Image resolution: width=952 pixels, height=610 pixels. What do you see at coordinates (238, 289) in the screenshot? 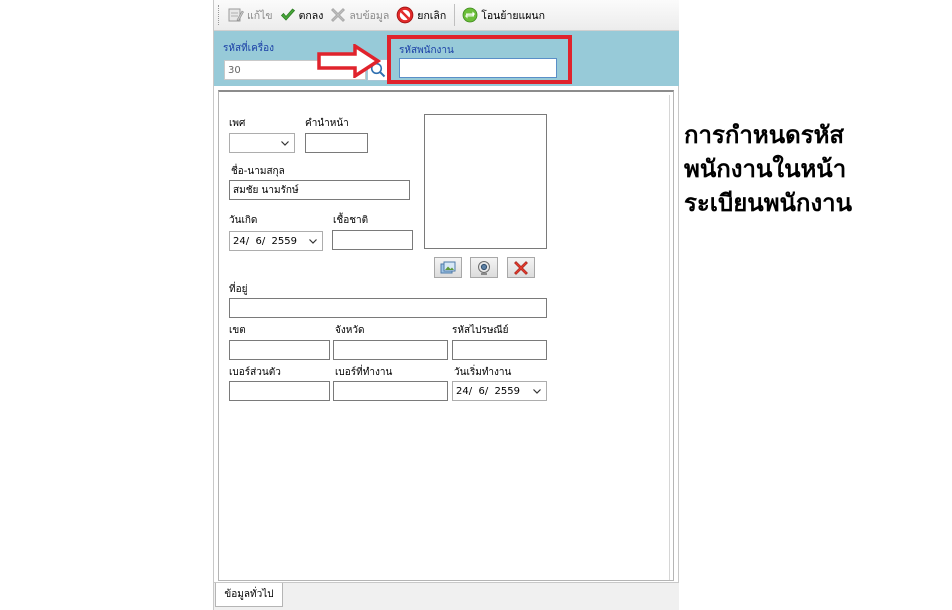
I see `address-label: ที่อยู่` at bounding box center [238, 289].